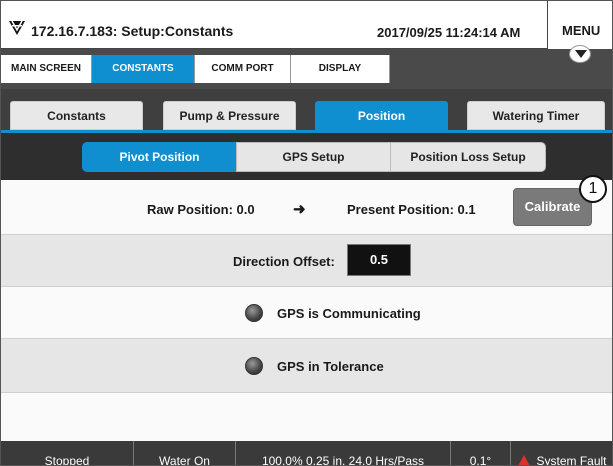 Image resolution: width=613 pixels, height=466 pixels. I want to click on top-nav: MAIN SCREEN CONSTANTS COMM PORT DISPLAY, so click(306, 69).